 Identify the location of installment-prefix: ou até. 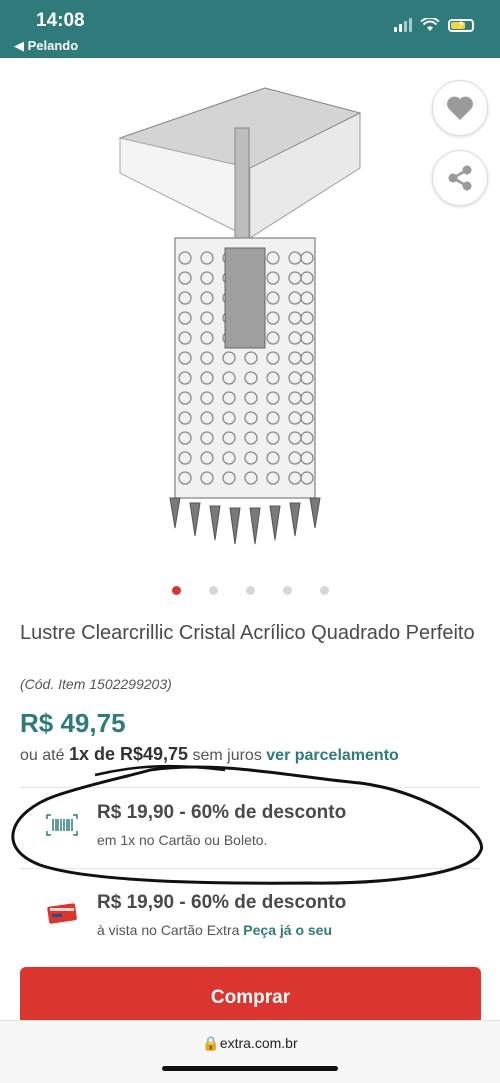
(44, 755).